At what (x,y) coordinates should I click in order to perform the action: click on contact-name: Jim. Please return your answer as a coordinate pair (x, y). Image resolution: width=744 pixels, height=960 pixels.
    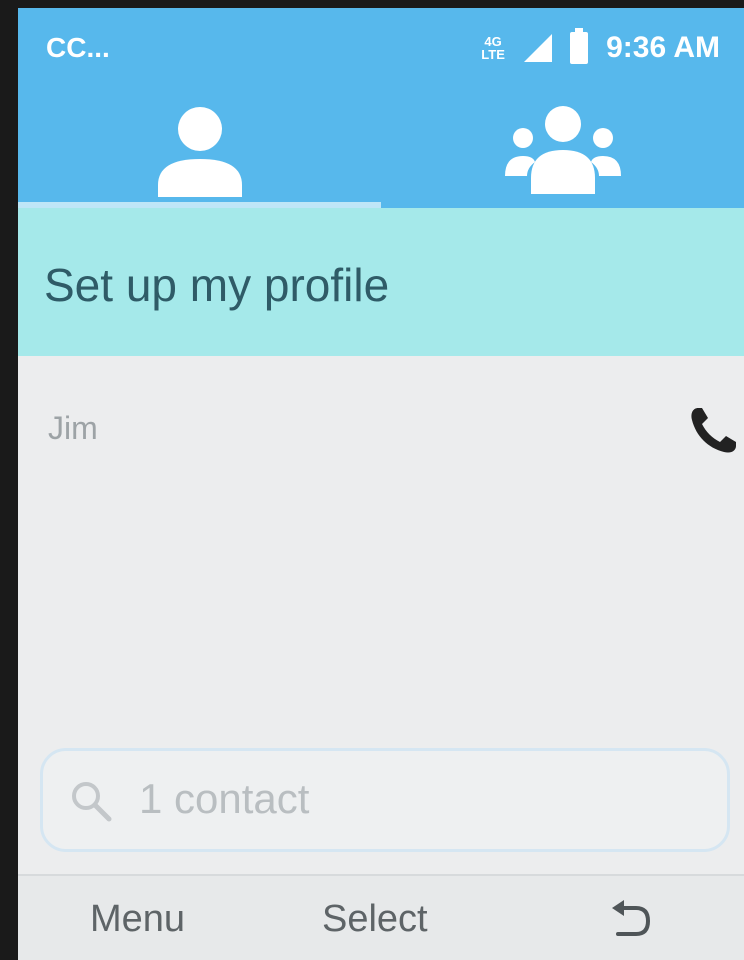
    Looking at the image, I should click on (73, 428).